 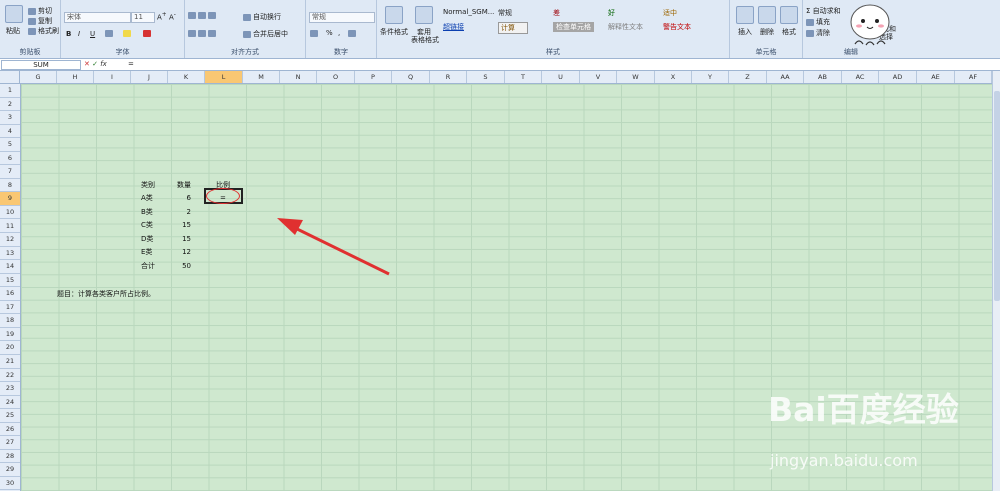 I want to click on column-header-G: G, so click(x=38, y=77).